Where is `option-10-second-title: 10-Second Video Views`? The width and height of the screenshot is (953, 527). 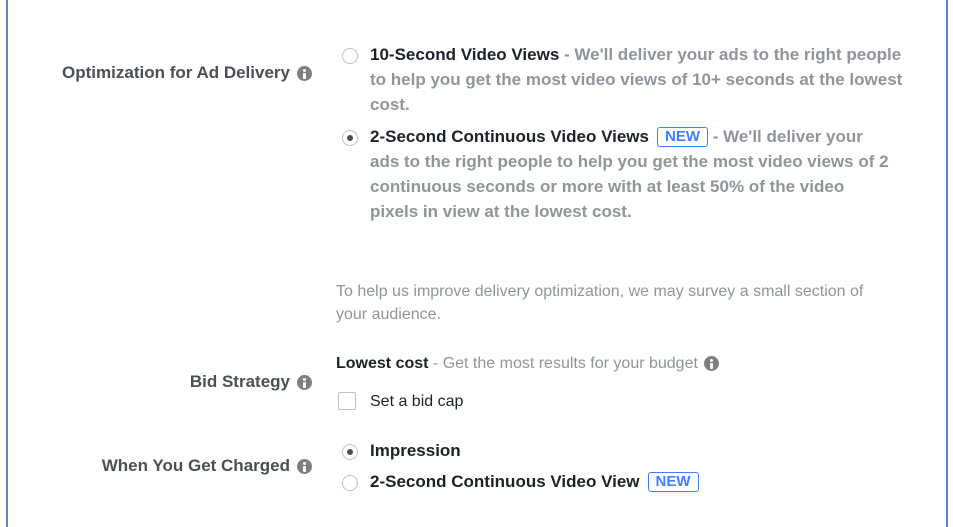
option-10-second-title: 10-Second Video Views is located at coordinates (465, 54).